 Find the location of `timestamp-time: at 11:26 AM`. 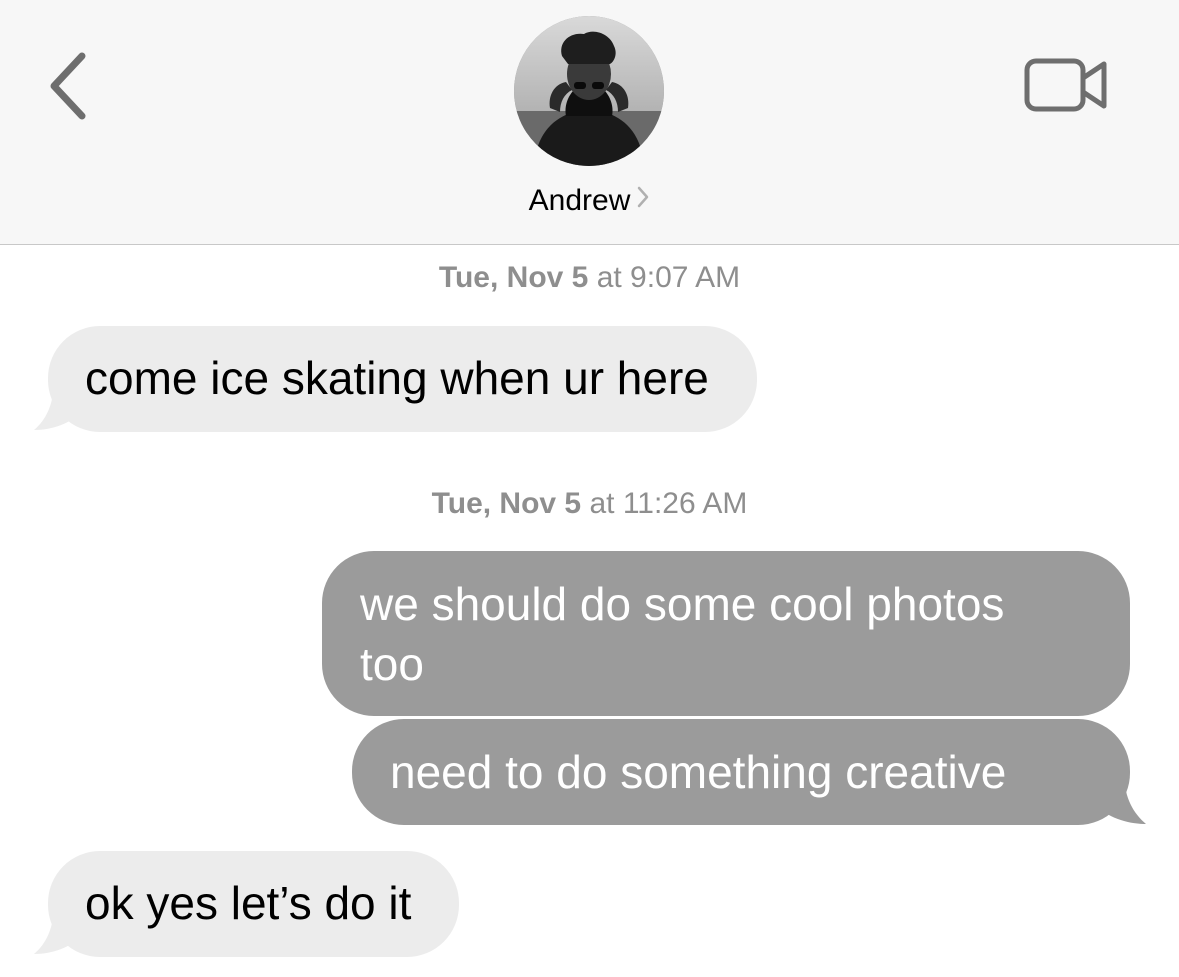

timestamp-time: at 11:26 AM is located at coordinates (664, 503).